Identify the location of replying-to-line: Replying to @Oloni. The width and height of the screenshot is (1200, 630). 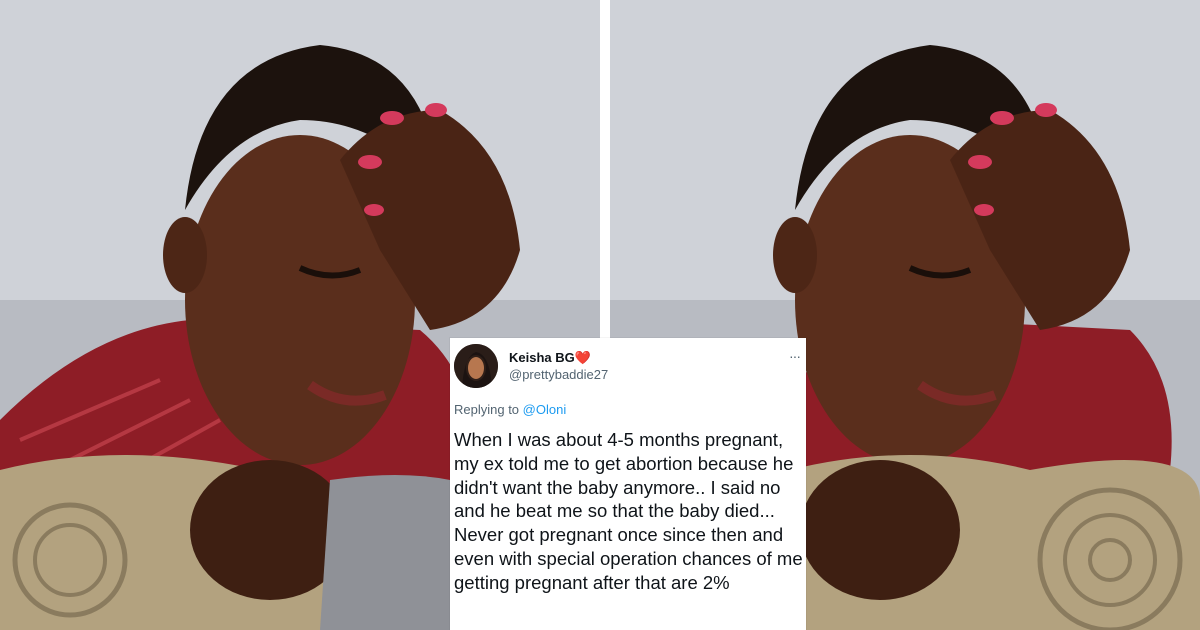
(510, 409).